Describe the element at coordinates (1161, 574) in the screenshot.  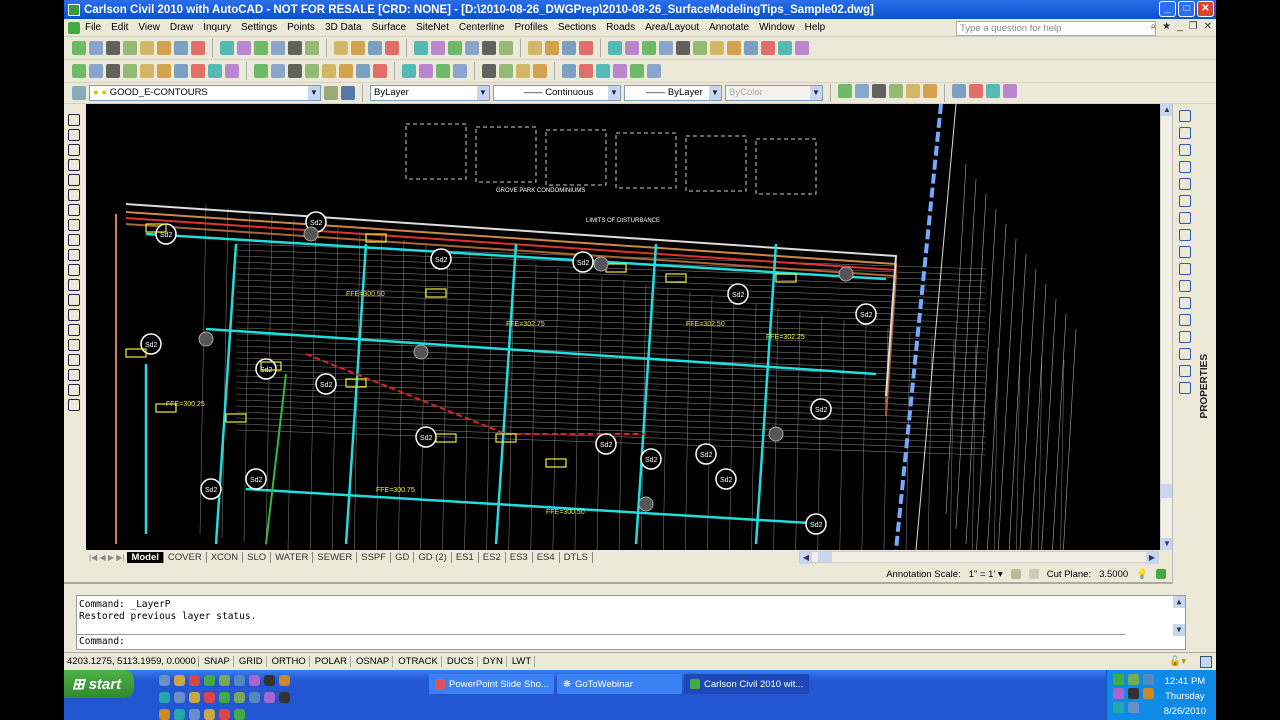
I see `tray-settings-icon` at that location.